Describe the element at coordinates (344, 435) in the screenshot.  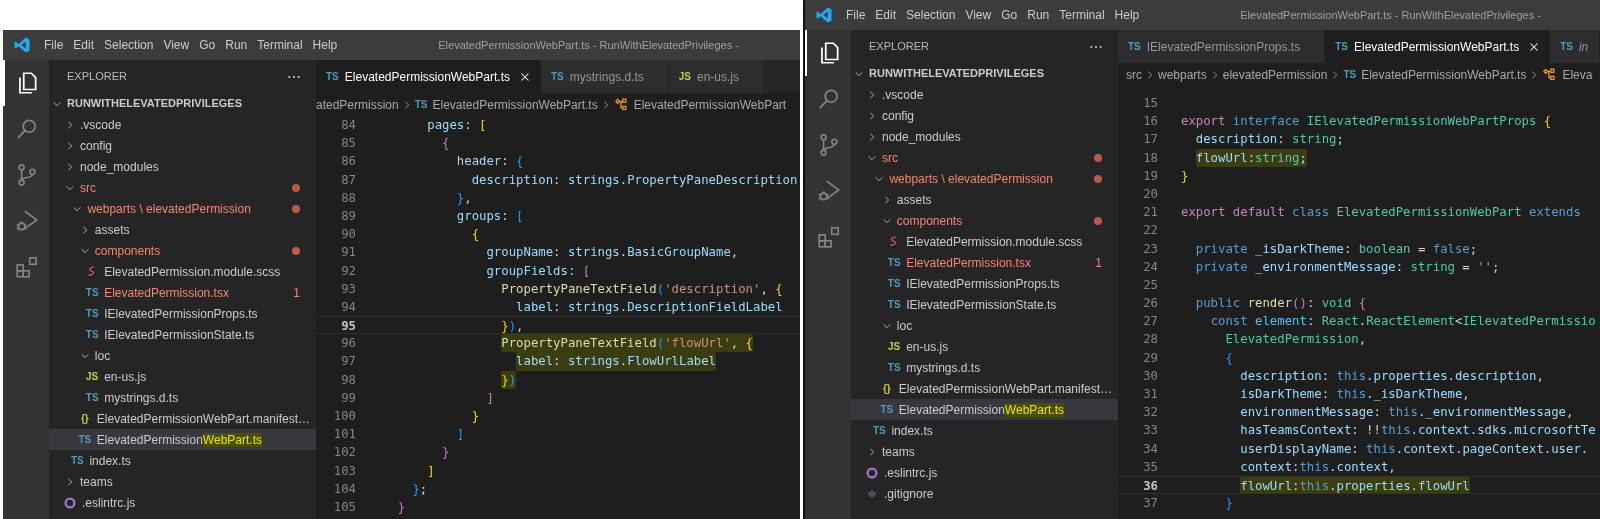
I see `line-number: 101` at that location.